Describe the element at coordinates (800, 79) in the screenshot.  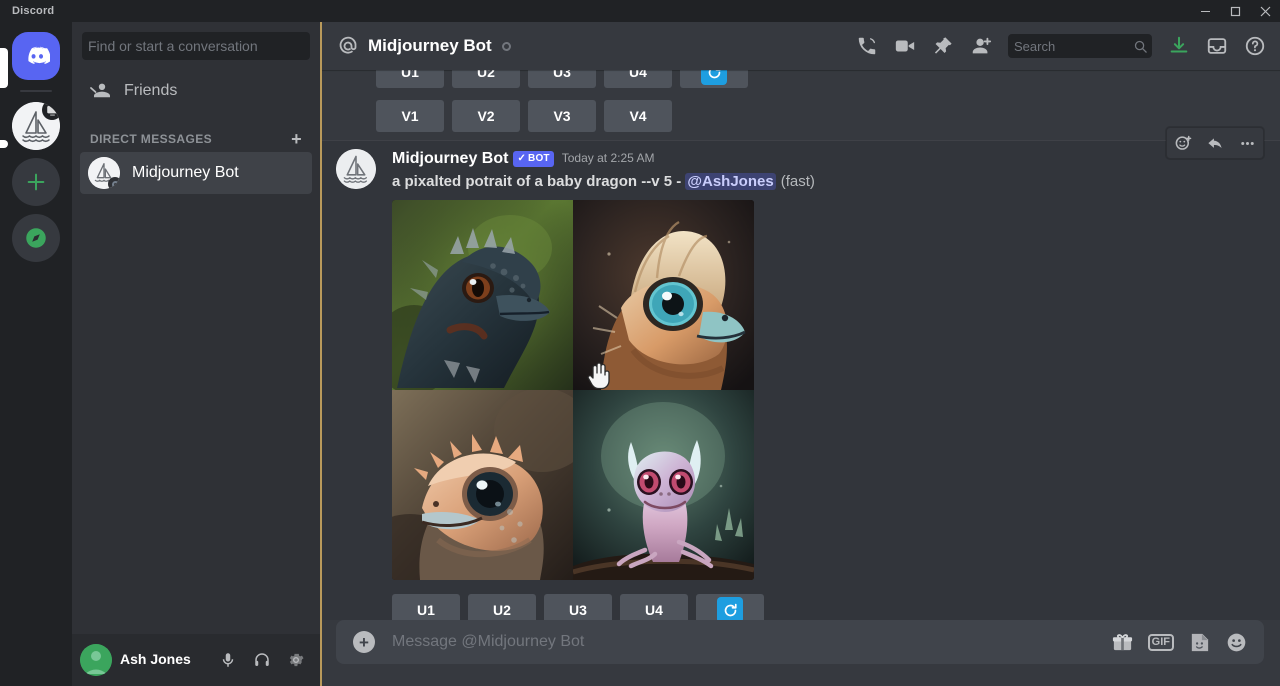
I see `upscale-button-row-previous: U1 U2 U3 U4` at that location.